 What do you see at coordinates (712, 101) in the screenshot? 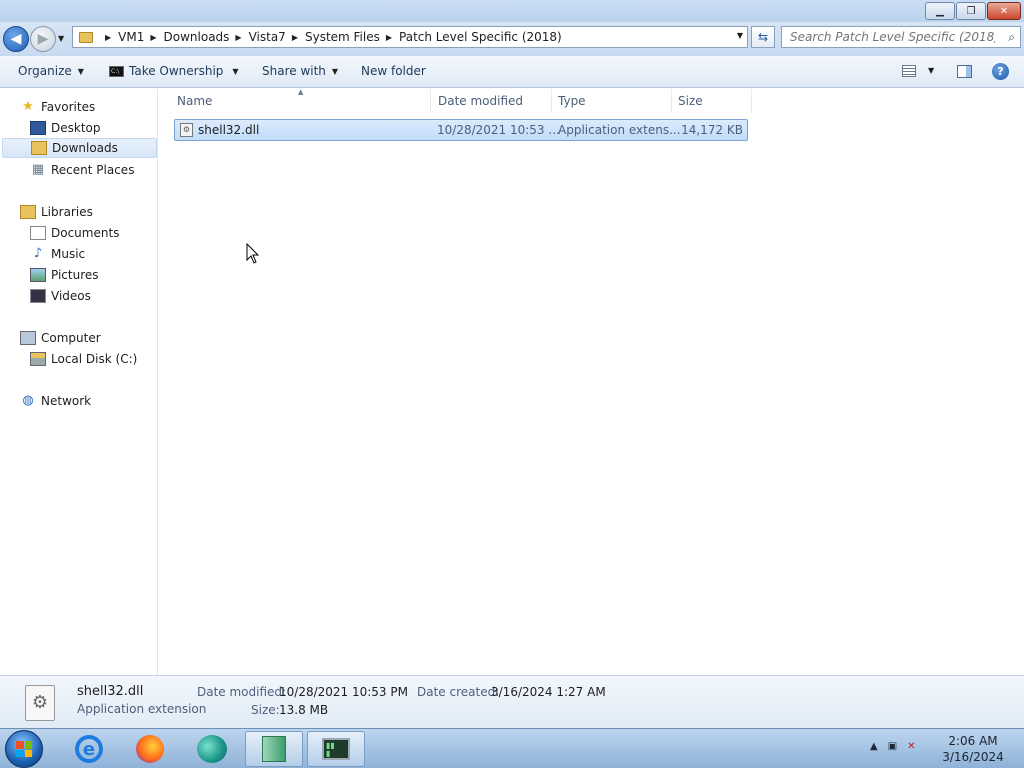
I see `column-header-size: Size` at bounding box center [712, 101].